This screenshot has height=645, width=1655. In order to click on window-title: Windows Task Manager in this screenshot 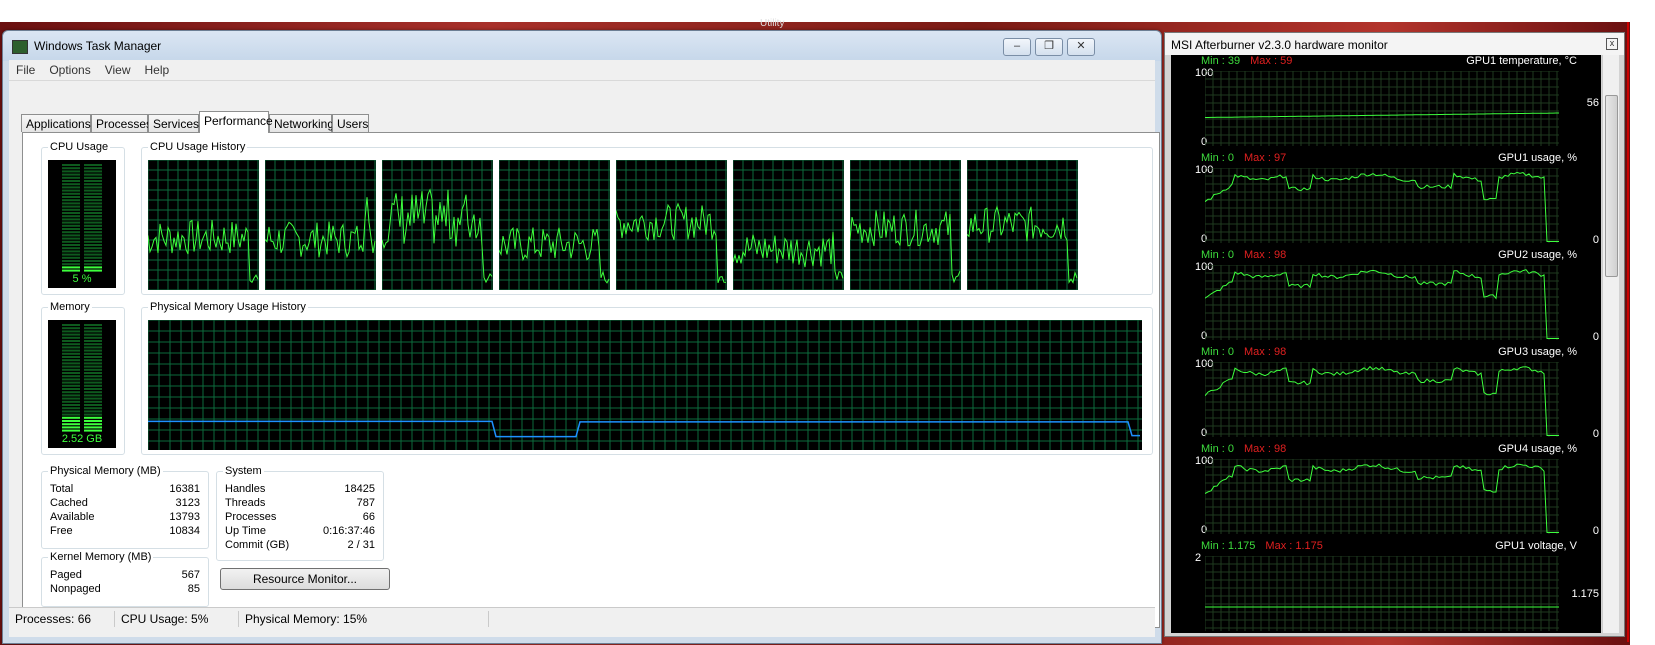, I will do `click(98, 46)`.